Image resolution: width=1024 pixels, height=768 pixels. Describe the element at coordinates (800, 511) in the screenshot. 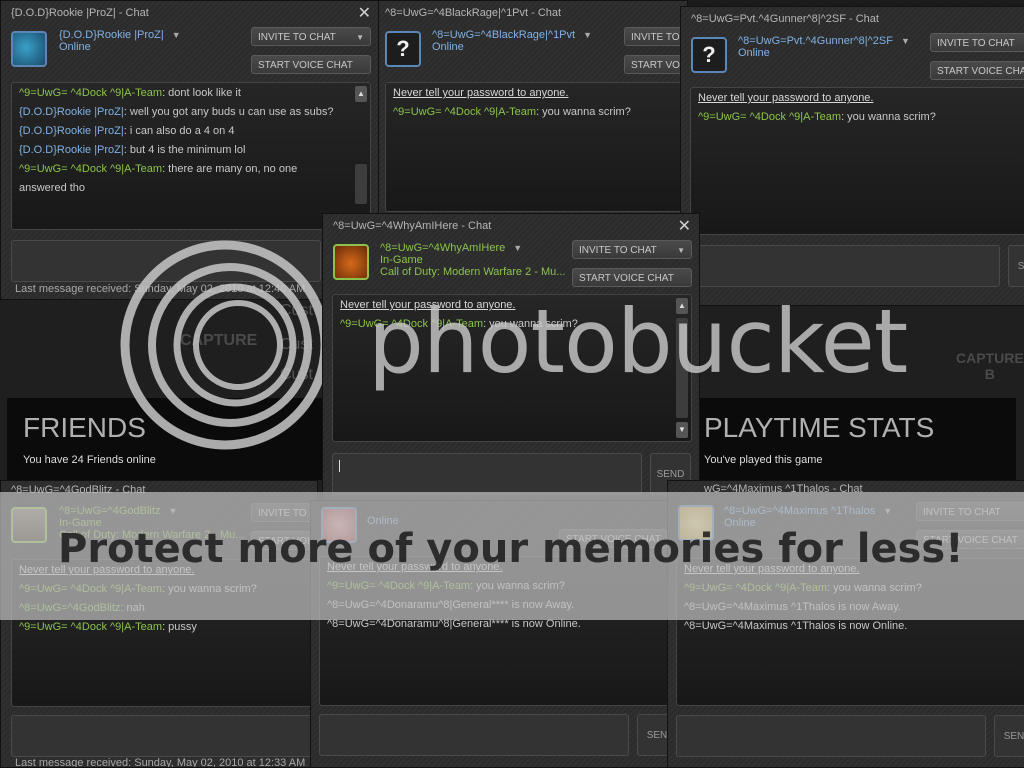

I see `friend-name-text: ^8=UwG=^4Maximus ^1Thalos` at that location.